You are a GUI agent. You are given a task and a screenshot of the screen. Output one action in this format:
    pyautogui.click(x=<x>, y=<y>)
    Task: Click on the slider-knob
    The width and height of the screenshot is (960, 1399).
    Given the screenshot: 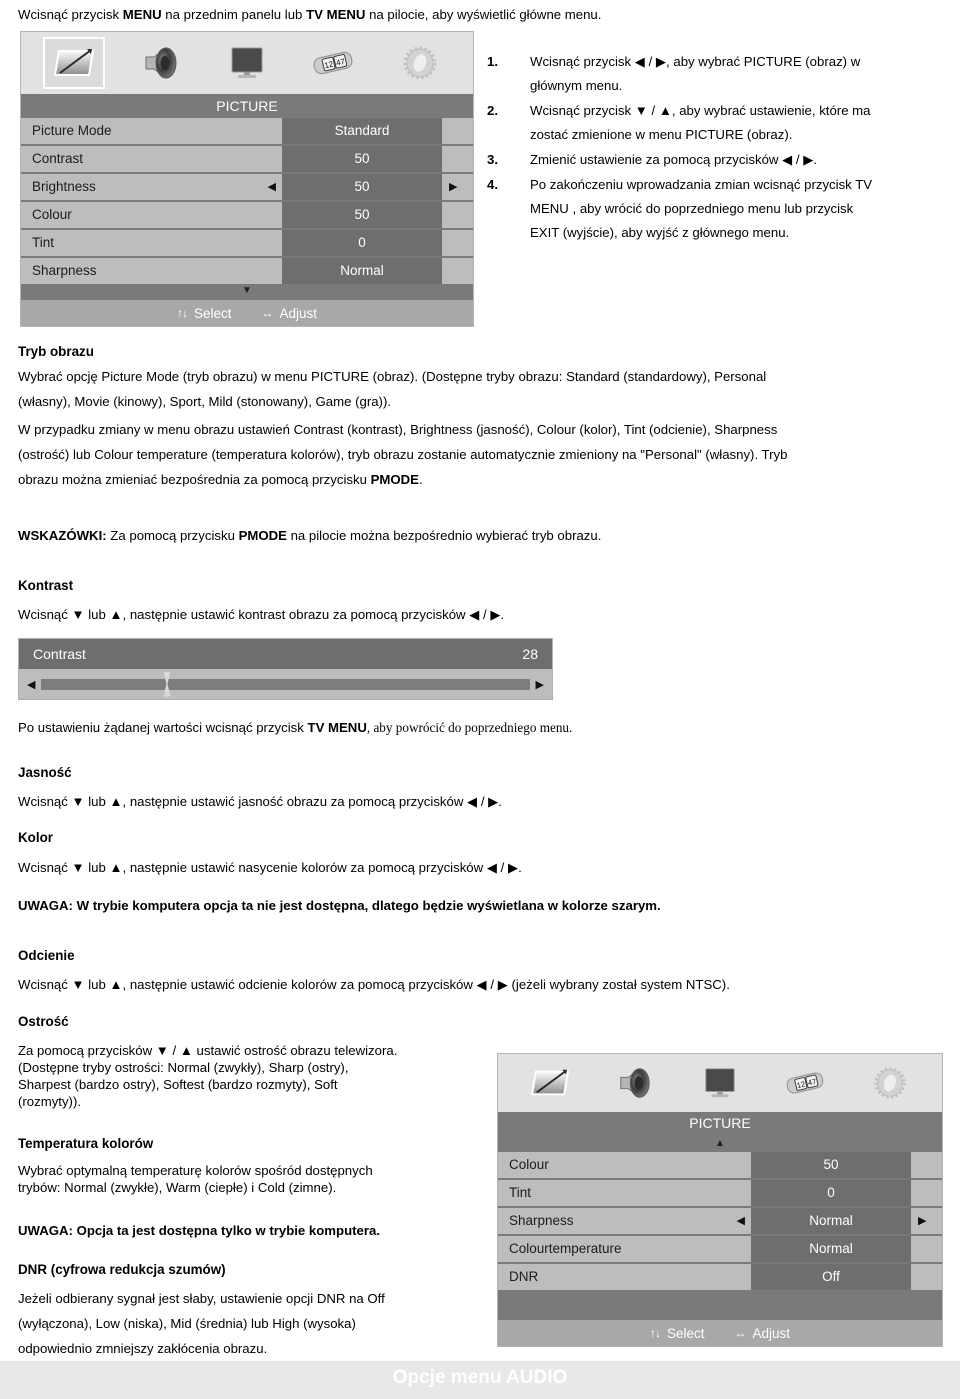 What is the action you would take?
    pyautogui.click(x=167, y=684)
    